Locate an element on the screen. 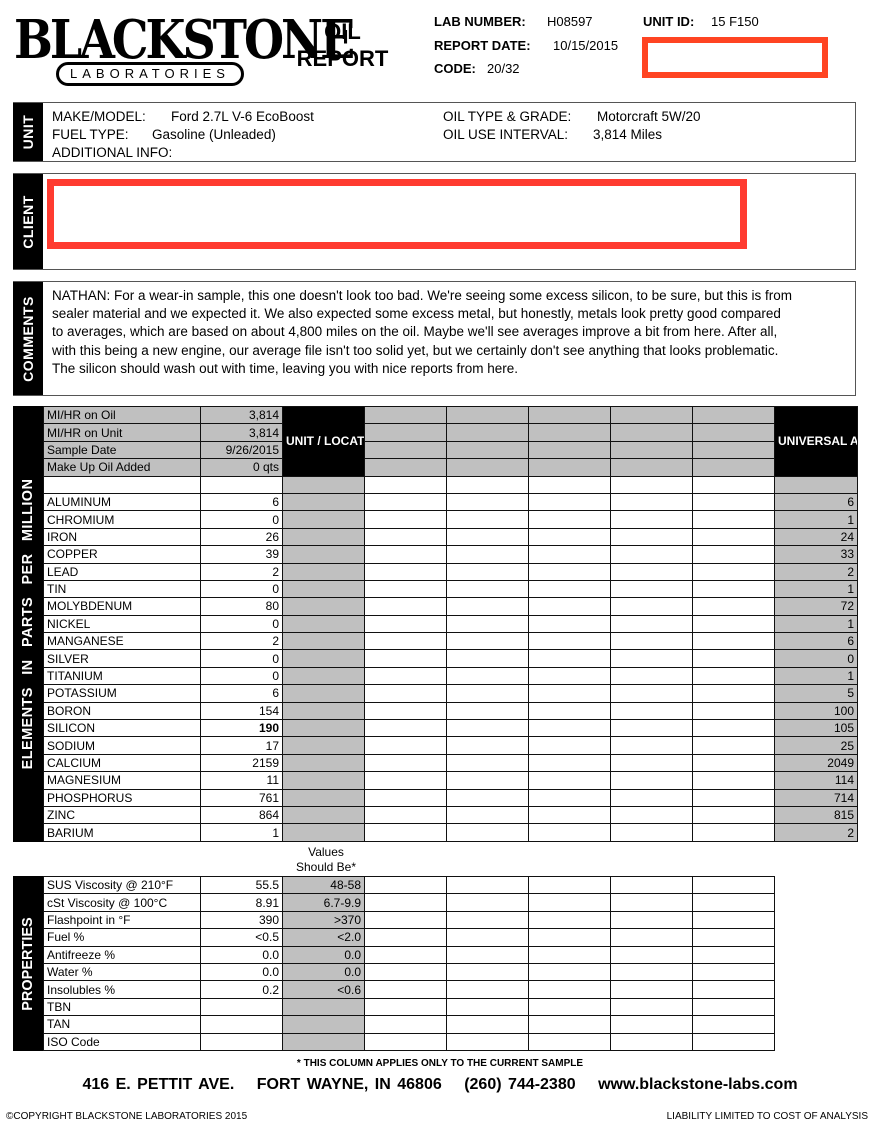  sample-info-label: Sample Date is located at coordinates (122, 450).